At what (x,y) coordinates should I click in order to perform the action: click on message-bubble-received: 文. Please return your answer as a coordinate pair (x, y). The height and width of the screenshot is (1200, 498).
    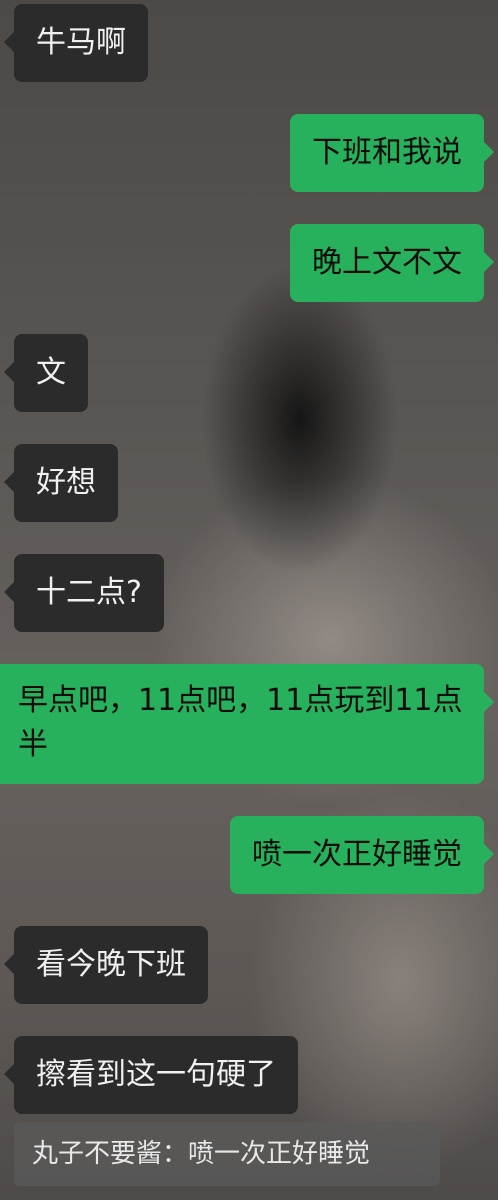
    Looking at the image, I should click on (46, 373).